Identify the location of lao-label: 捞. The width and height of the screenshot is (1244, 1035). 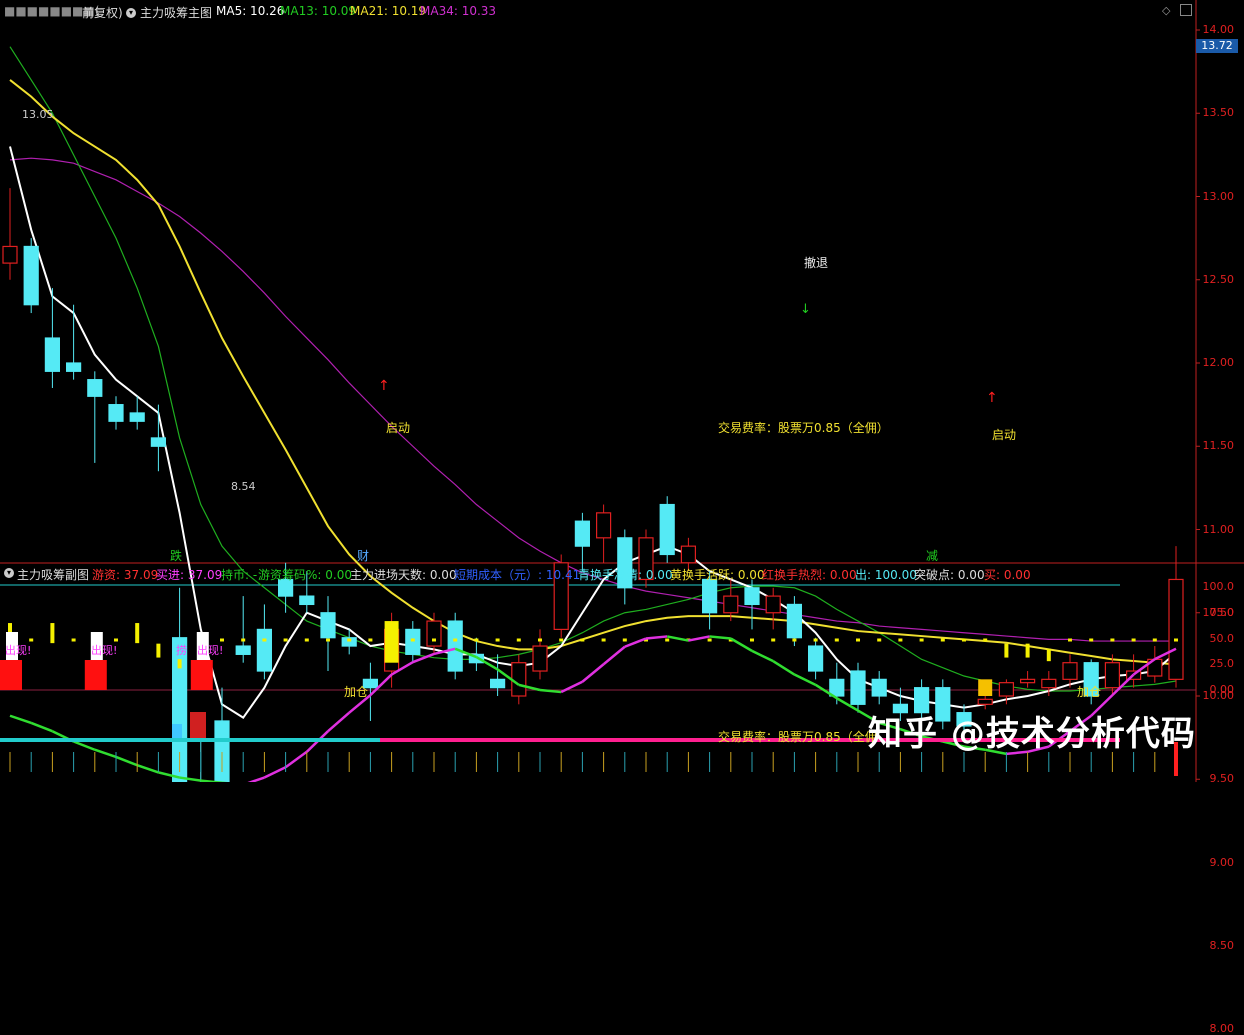
(181, 650).